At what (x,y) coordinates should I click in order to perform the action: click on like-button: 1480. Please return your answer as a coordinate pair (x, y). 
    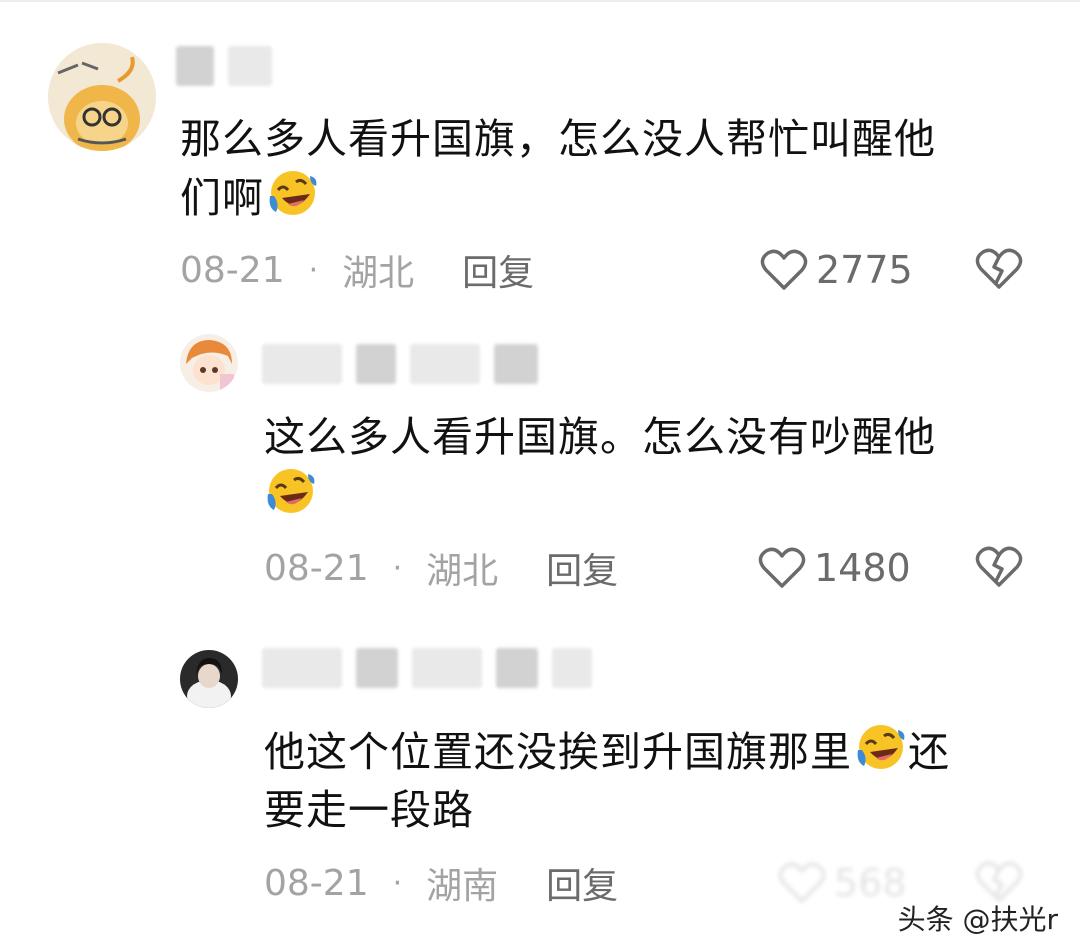
    Looking at the image, I should click on (834, 568).